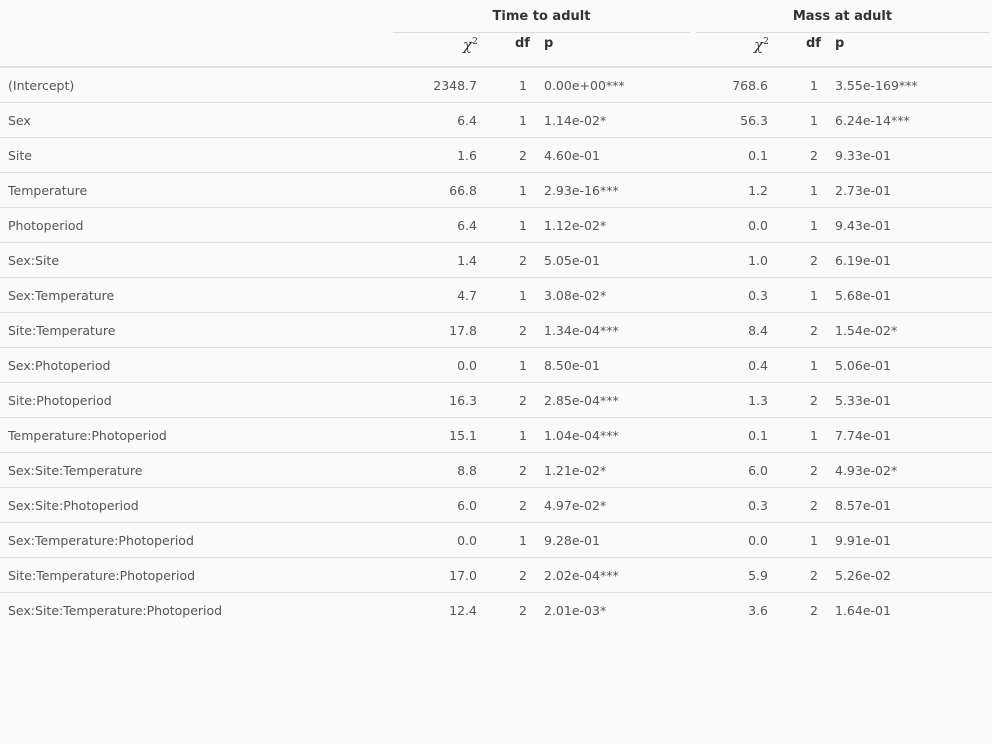  What do you see at coordinates (60, 400) in the screenshot?
I see `term-cell: Site:Photoperiod` at bounding box center [60, 400].